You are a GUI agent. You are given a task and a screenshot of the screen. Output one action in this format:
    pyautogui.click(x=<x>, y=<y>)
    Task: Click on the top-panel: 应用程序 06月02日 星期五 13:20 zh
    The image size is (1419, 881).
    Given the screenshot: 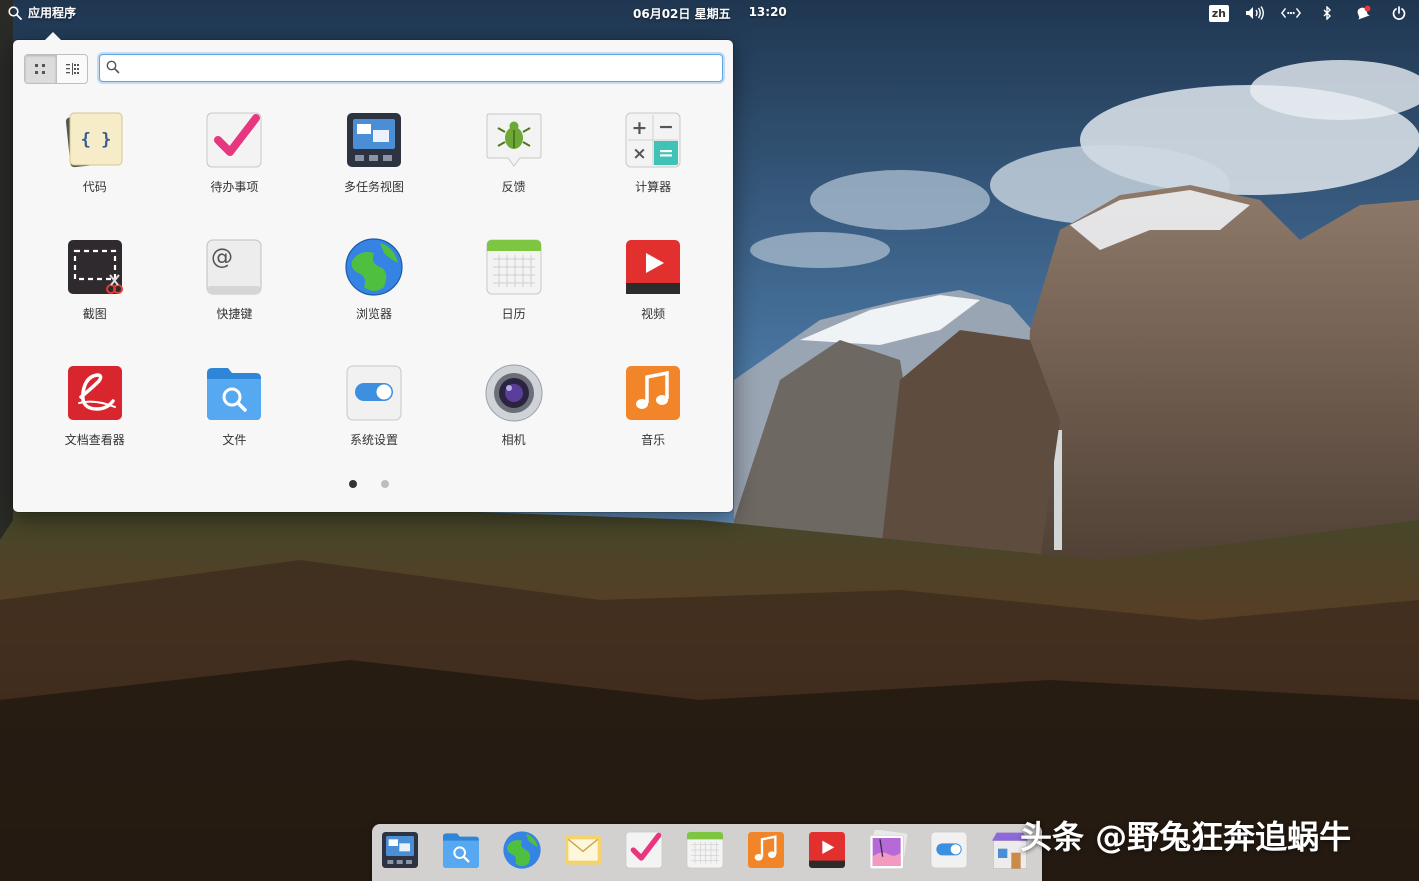 What is the action you would take?
    pyautogui.click(x=709, y=13)
    